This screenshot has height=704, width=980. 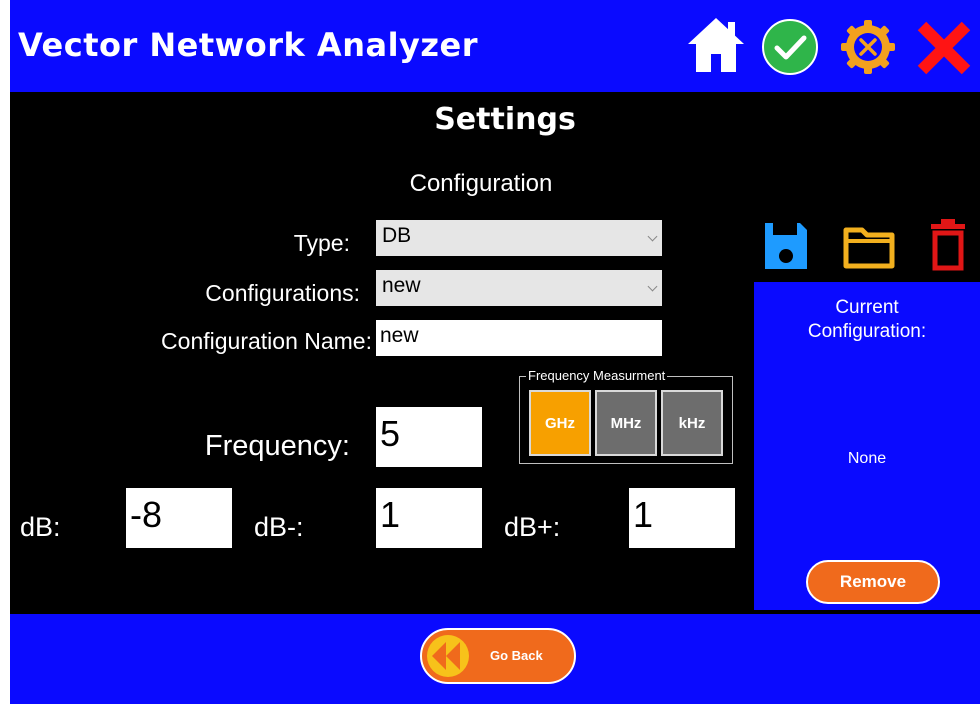 I want to click on db-minus-label: dB-:, so click(x=279, y=527).